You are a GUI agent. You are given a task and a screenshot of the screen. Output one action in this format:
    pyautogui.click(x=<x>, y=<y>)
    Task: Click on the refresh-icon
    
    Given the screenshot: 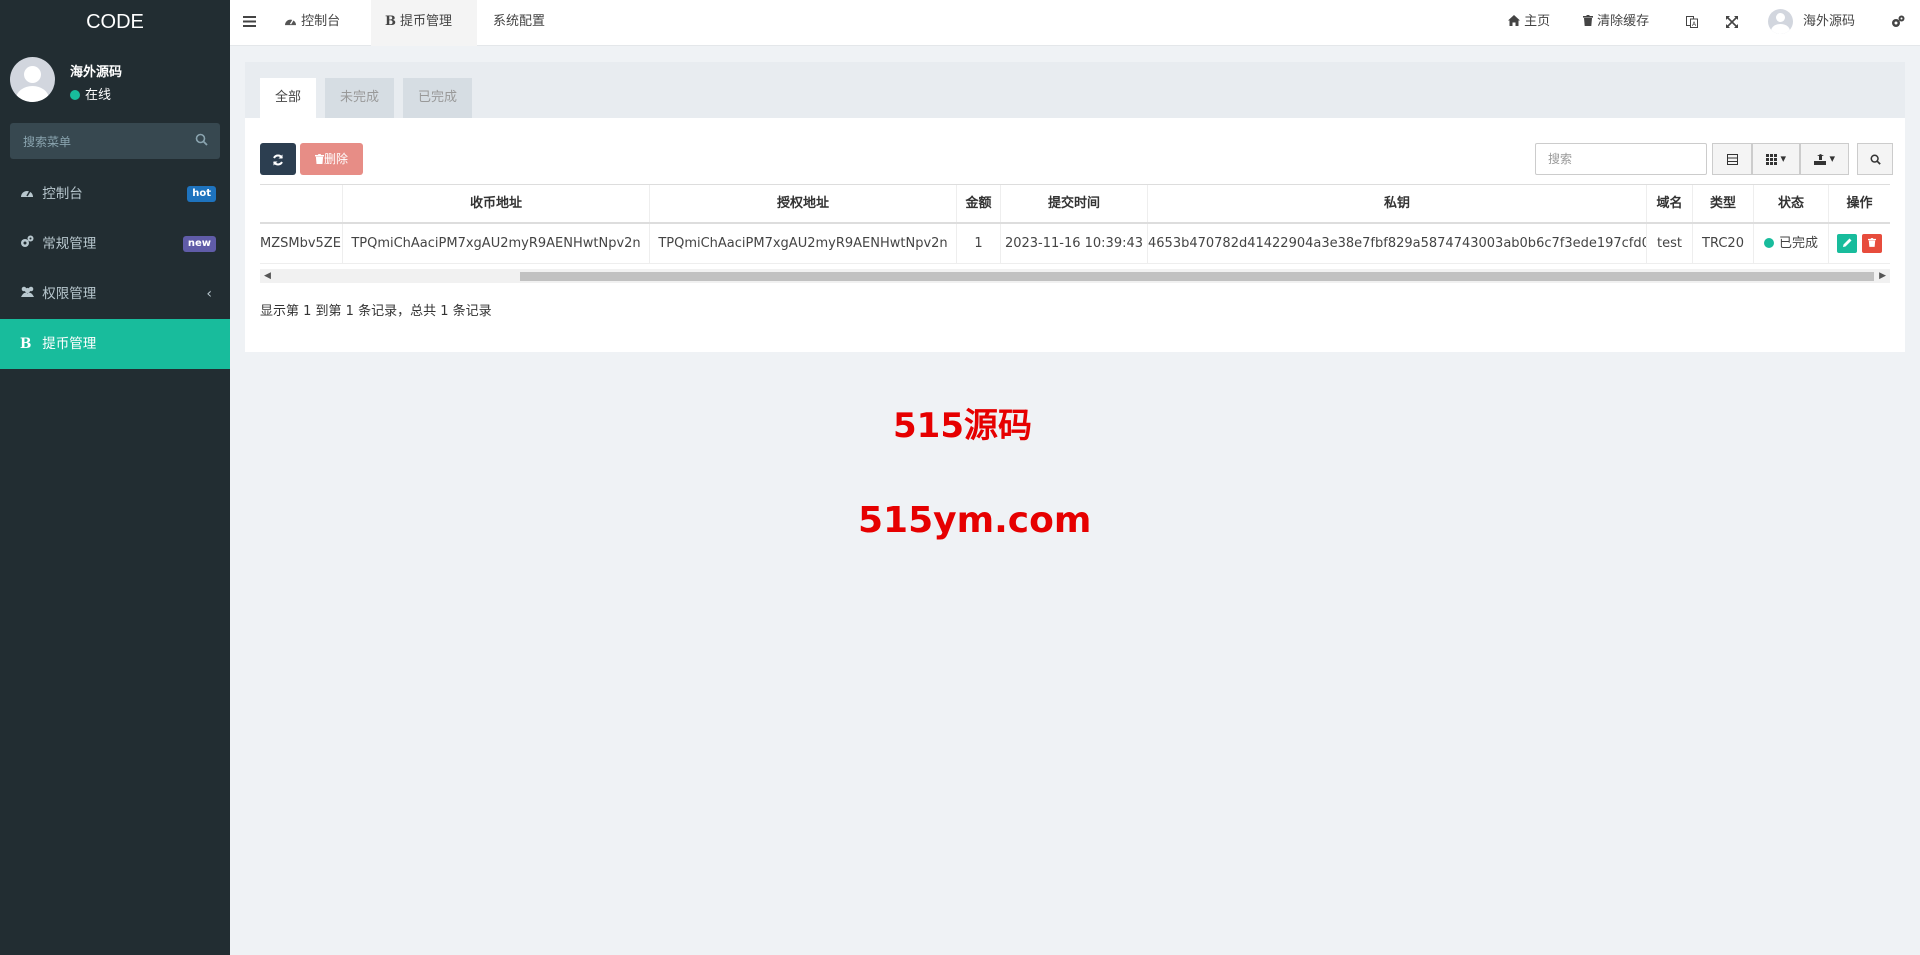 What is the action you would take?
    pyautogui.click(x=278, y=159)
    